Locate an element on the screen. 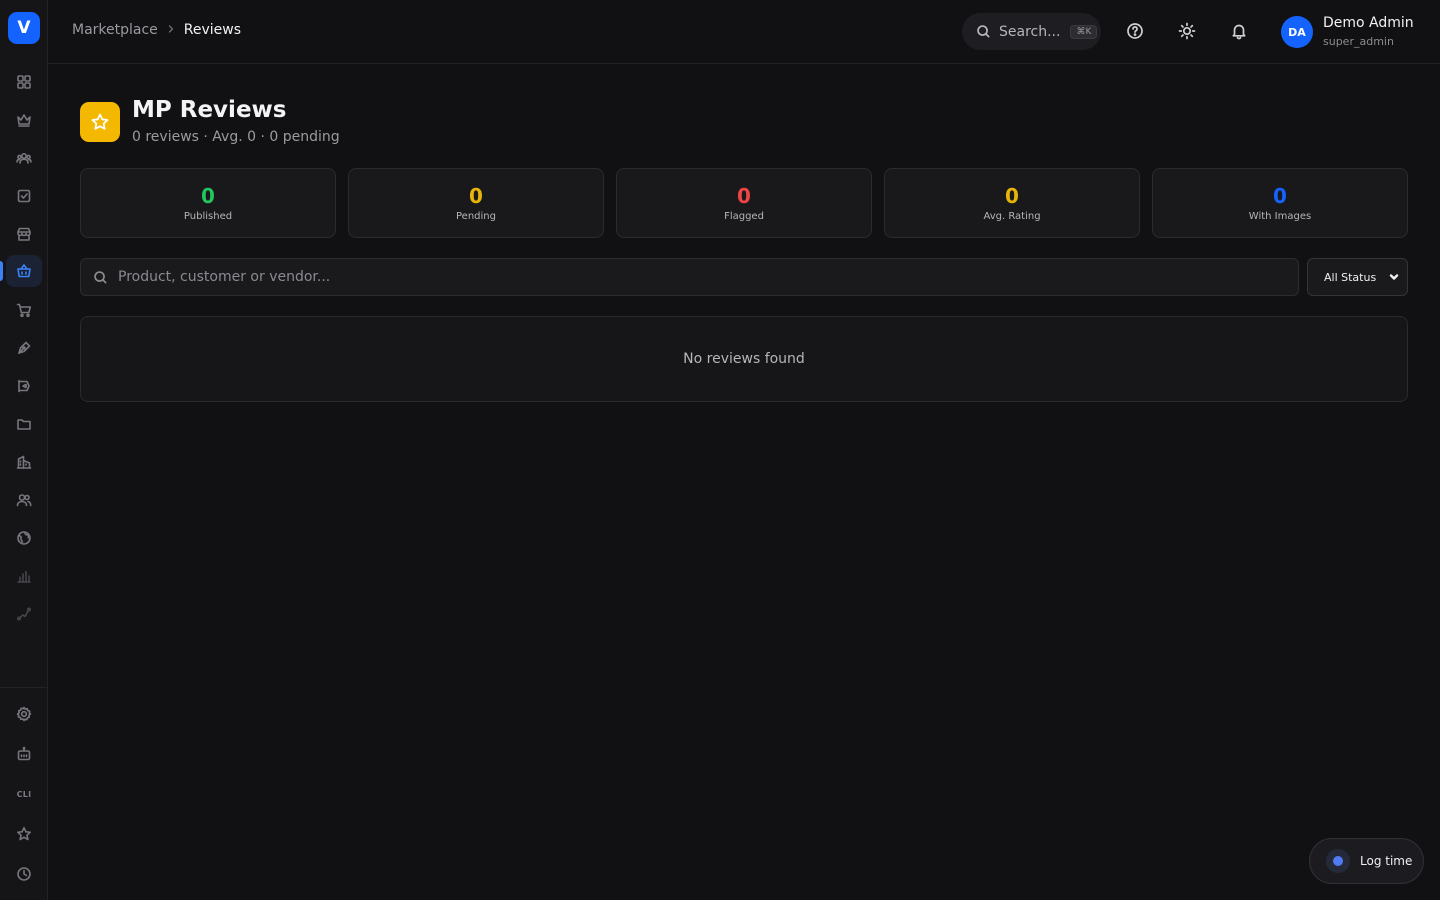  globe-icon is located at coordinates (24, 538).